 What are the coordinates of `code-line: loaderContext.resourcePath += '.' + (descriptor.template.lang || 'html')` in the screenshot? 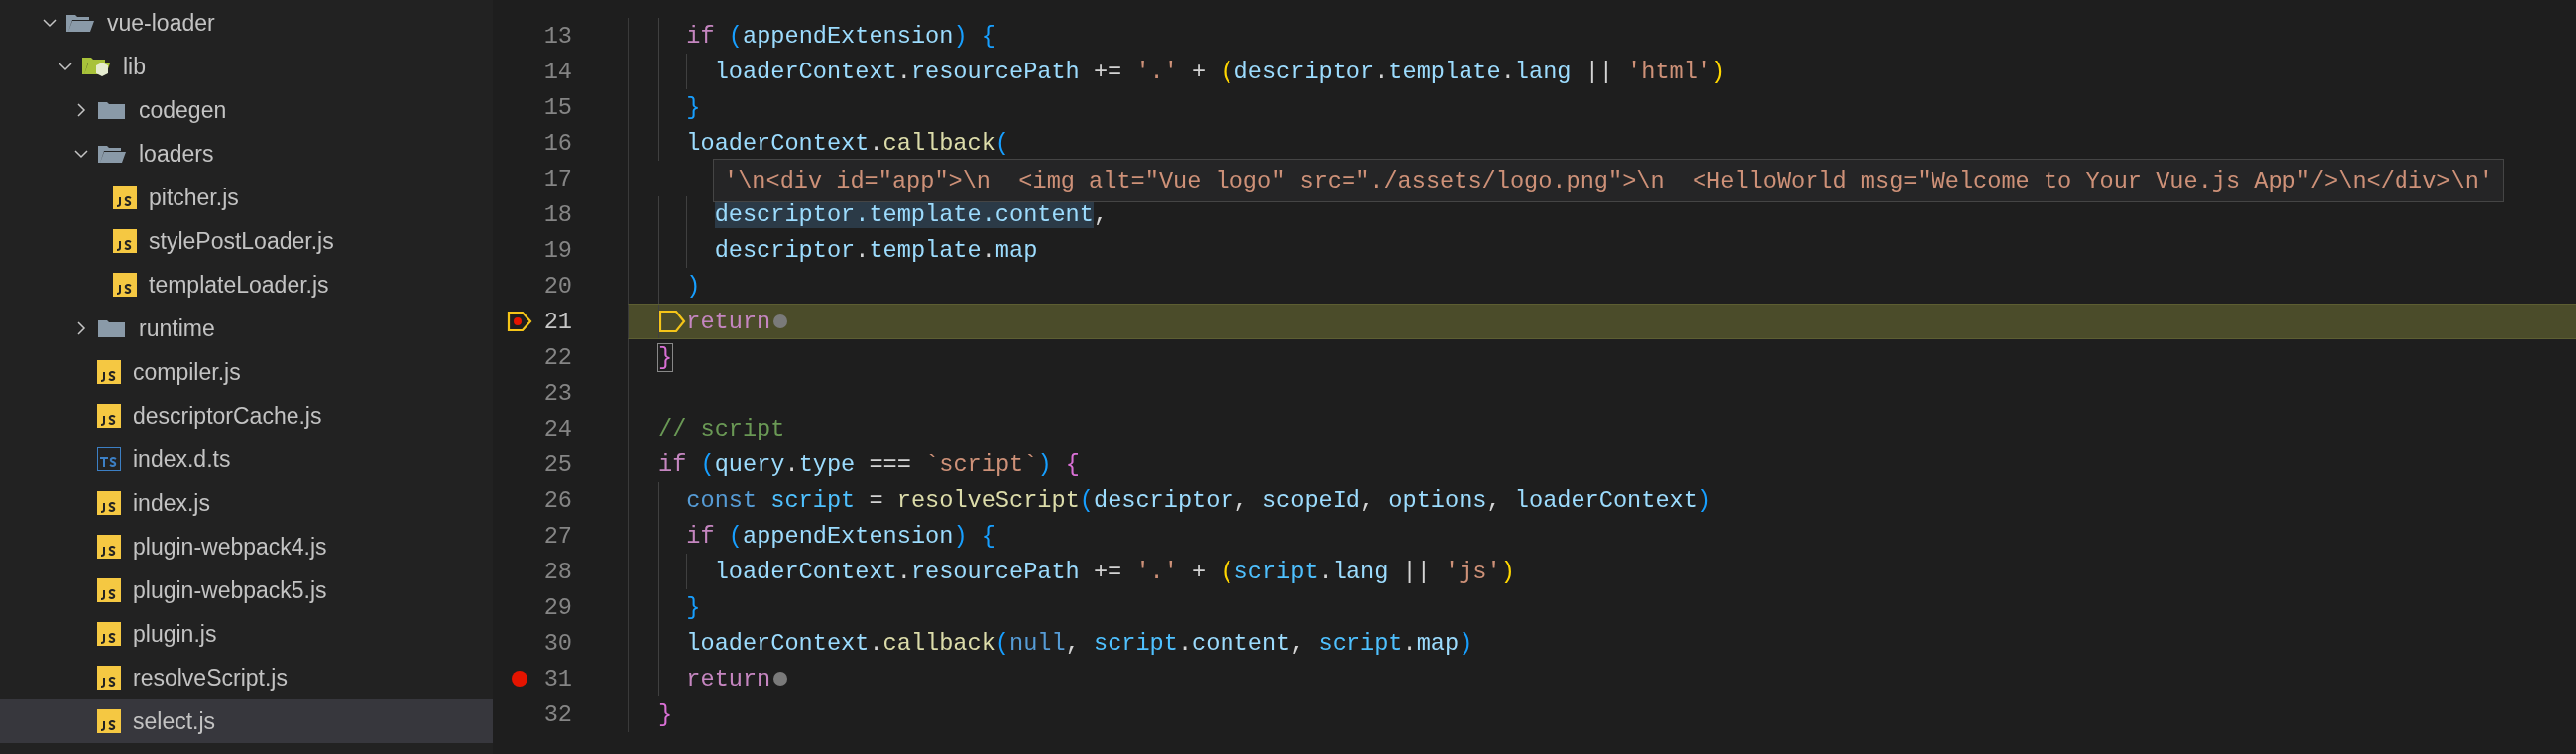 It's located at (1219, 71).